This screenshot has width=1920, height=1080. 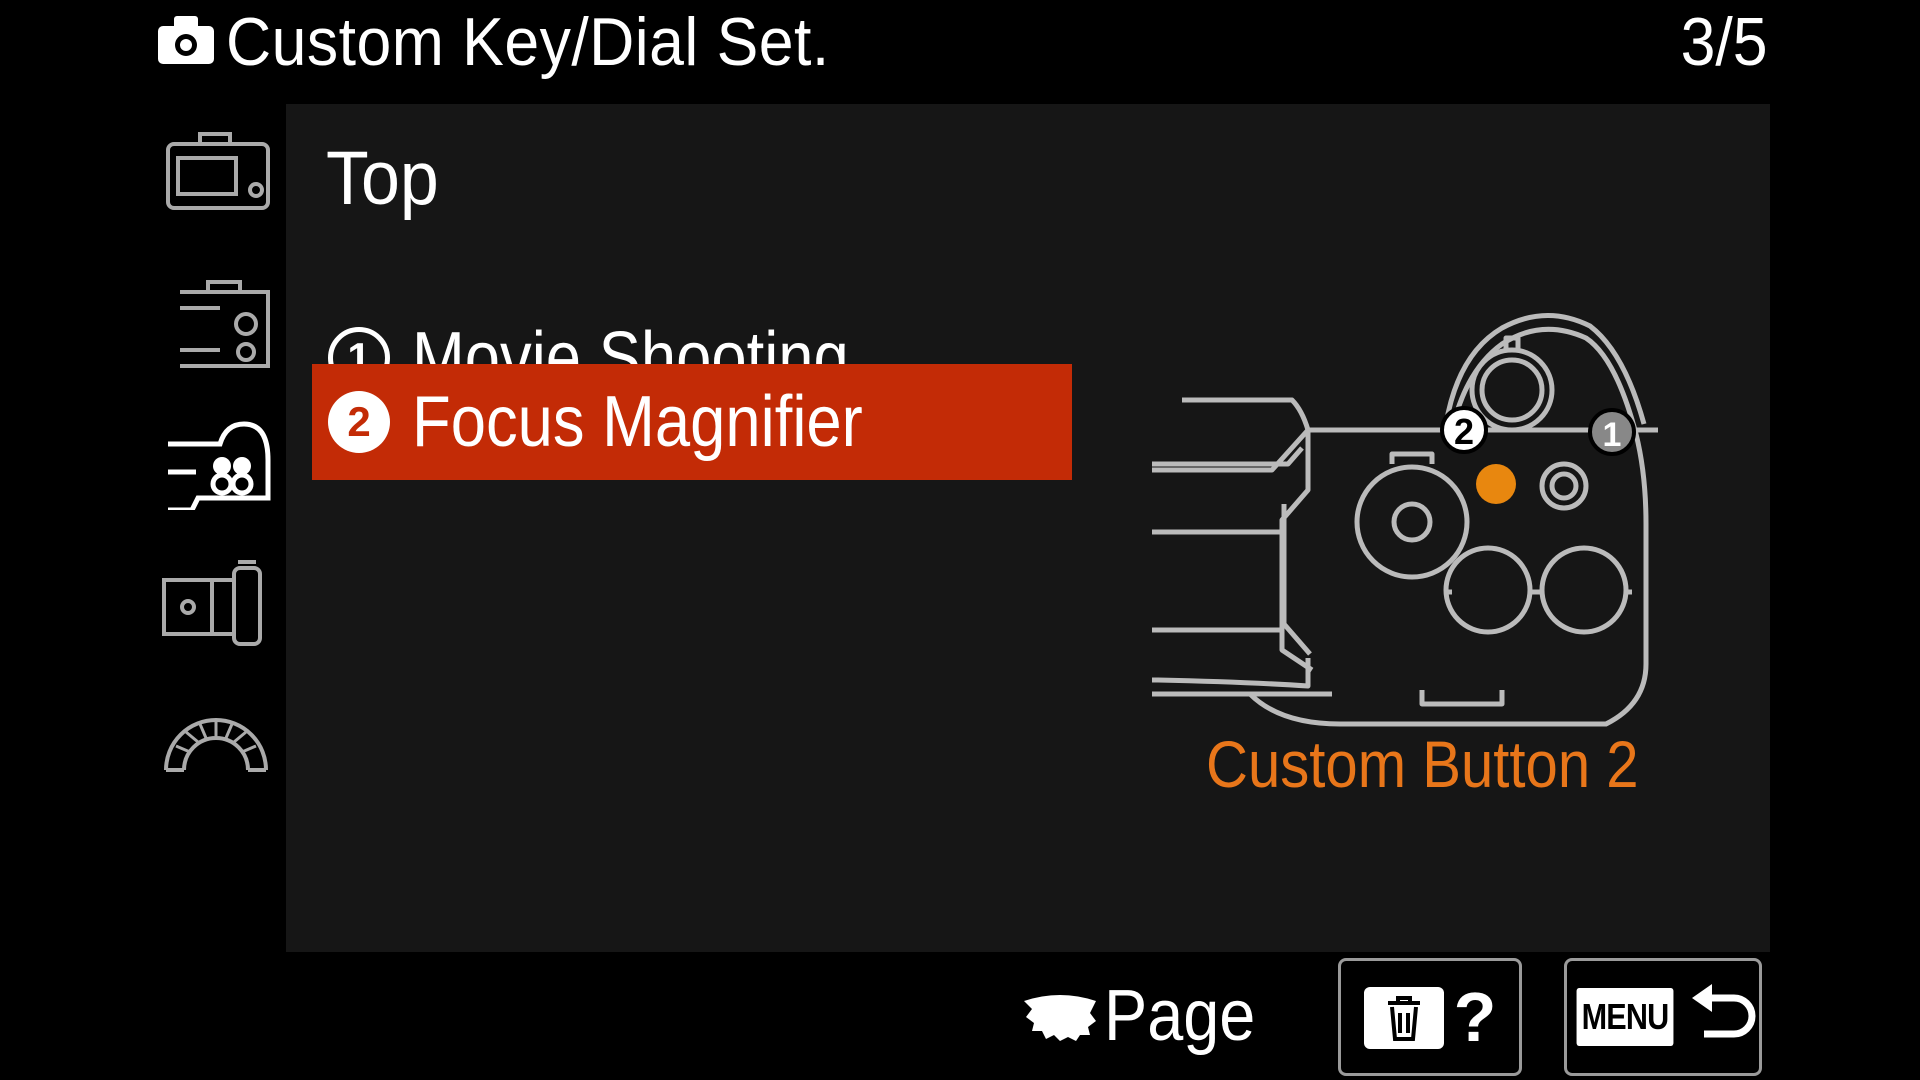 I want to click on custom-button-icon, so click(x=216, y=460).